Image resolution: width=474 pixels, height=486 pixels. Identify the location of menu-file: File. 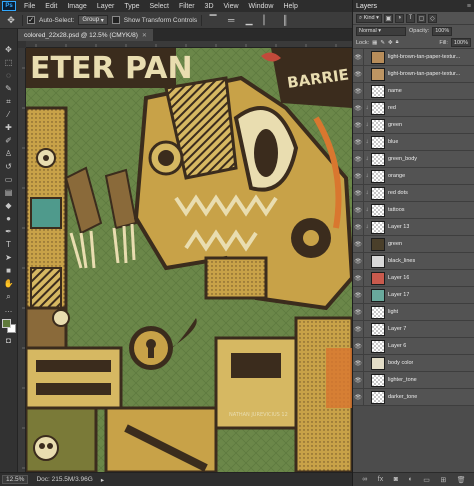
(29, 6).